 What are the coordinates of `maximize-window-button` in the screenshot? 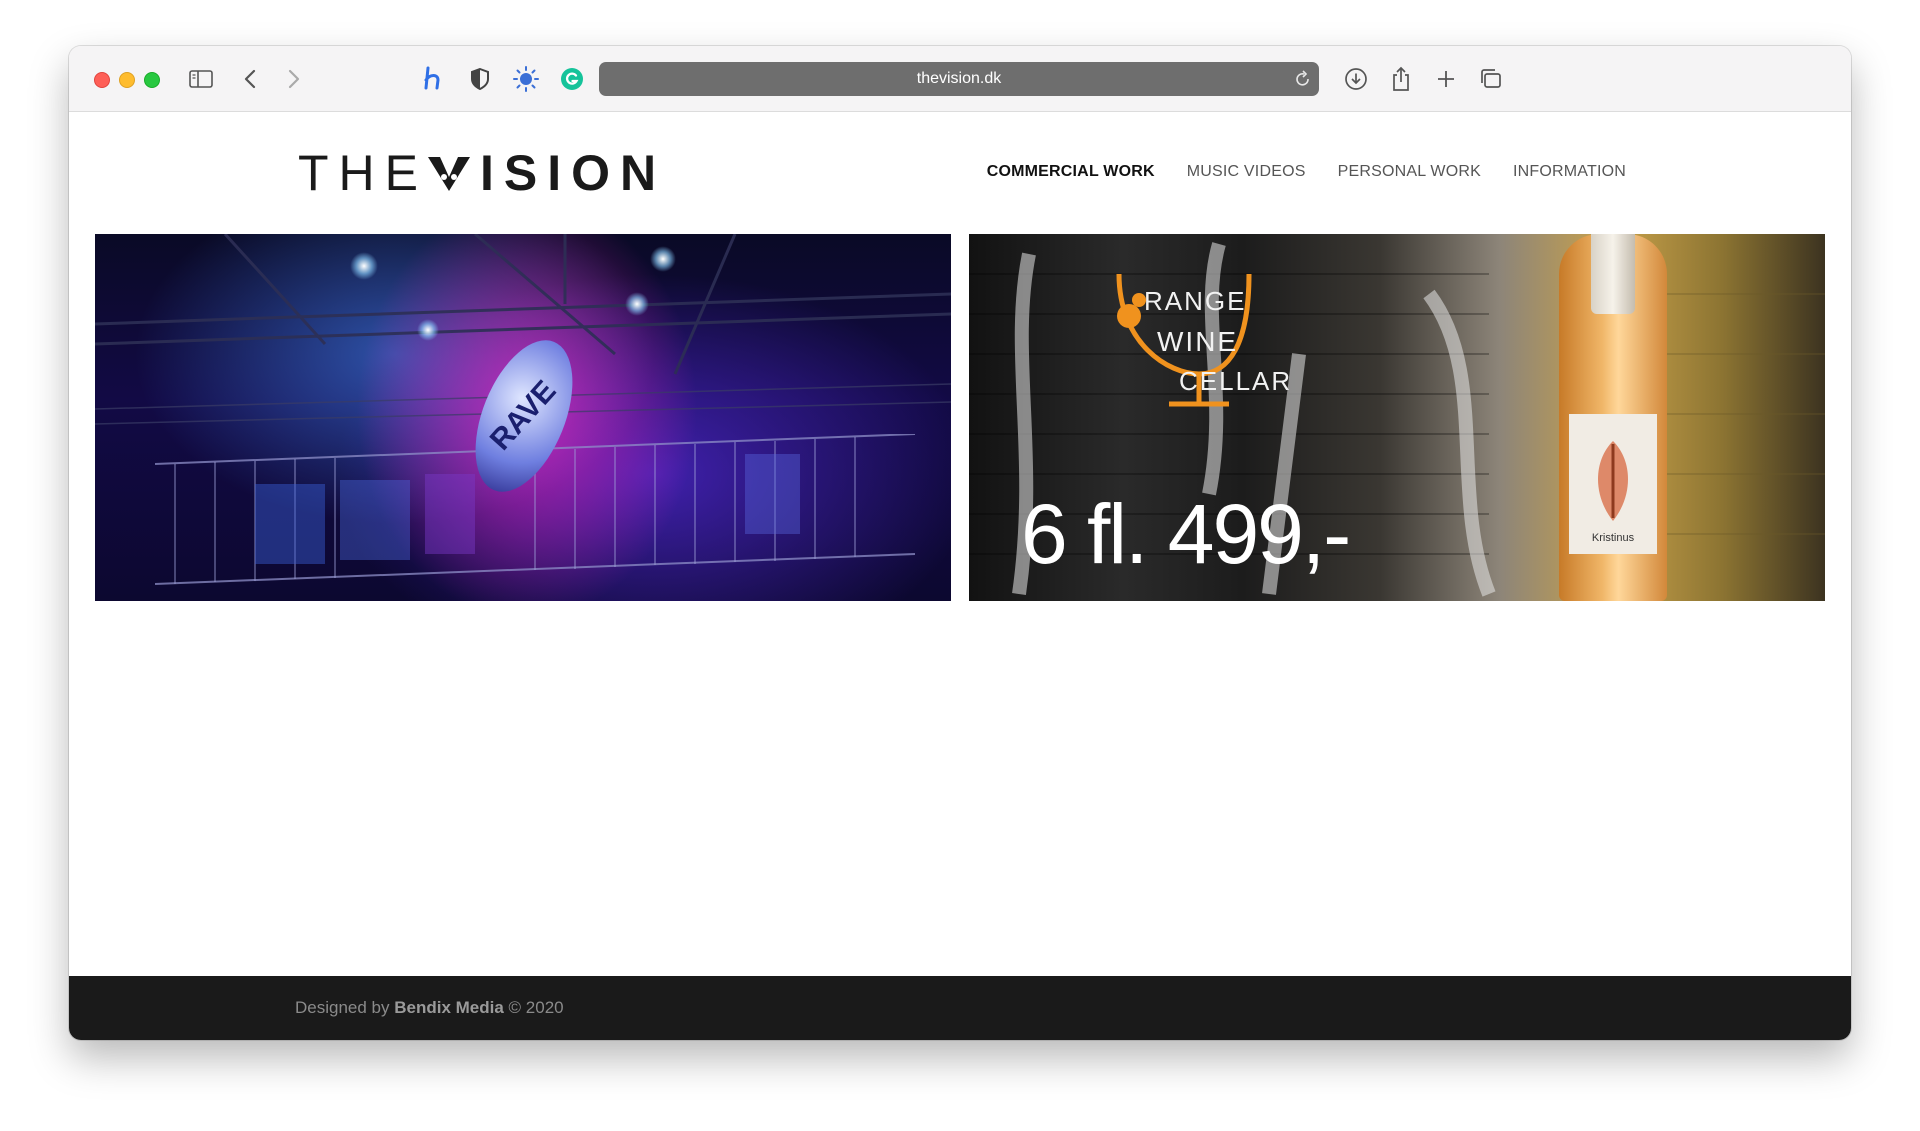 It's located at (152, 80).